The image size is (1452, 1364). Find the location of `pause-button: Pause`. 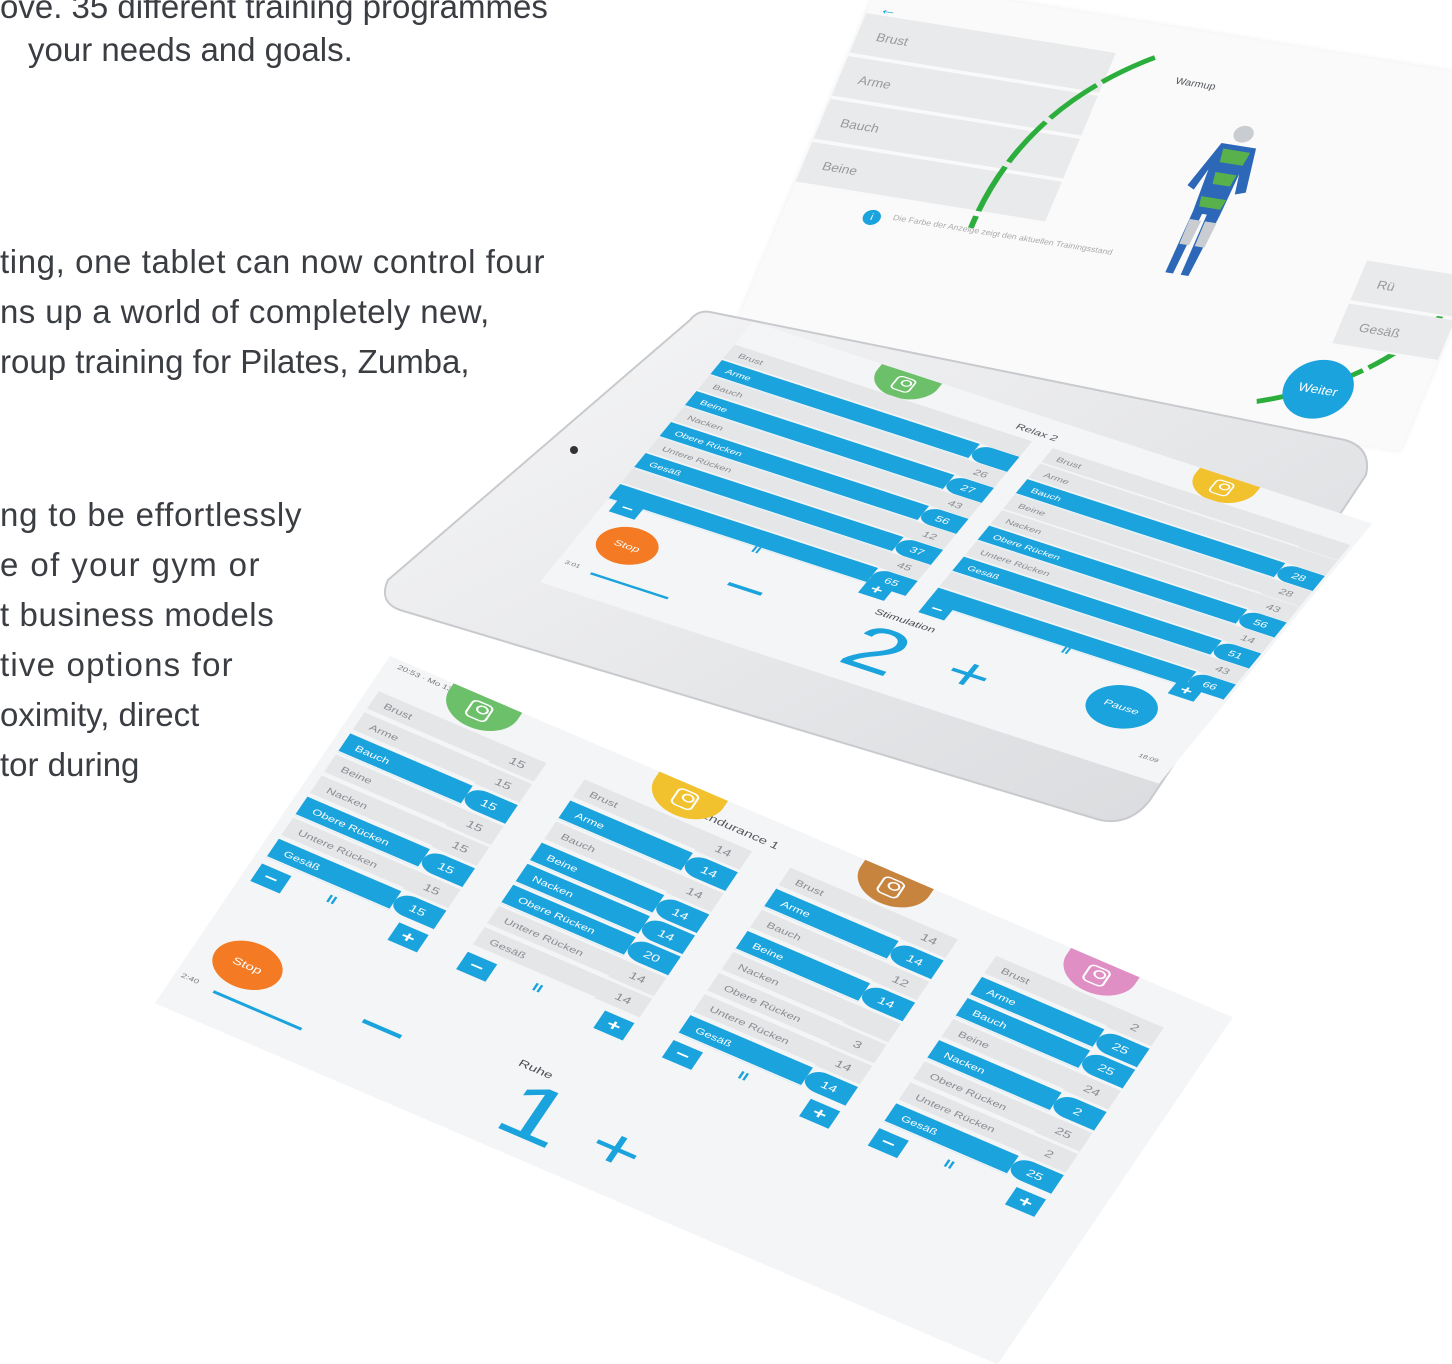

pause-button: Pause is located at coordinates (1121, 707).